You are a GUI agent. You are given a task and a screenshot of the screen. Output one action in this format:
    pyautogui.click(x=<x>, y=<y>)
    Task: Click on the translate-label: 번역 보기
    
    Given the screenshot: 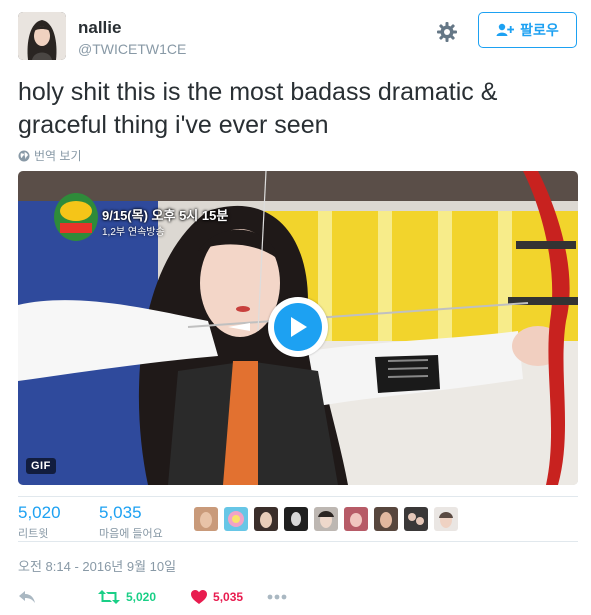 What is the action you would take?
    pyautogui.click(x=58, y=156)
    